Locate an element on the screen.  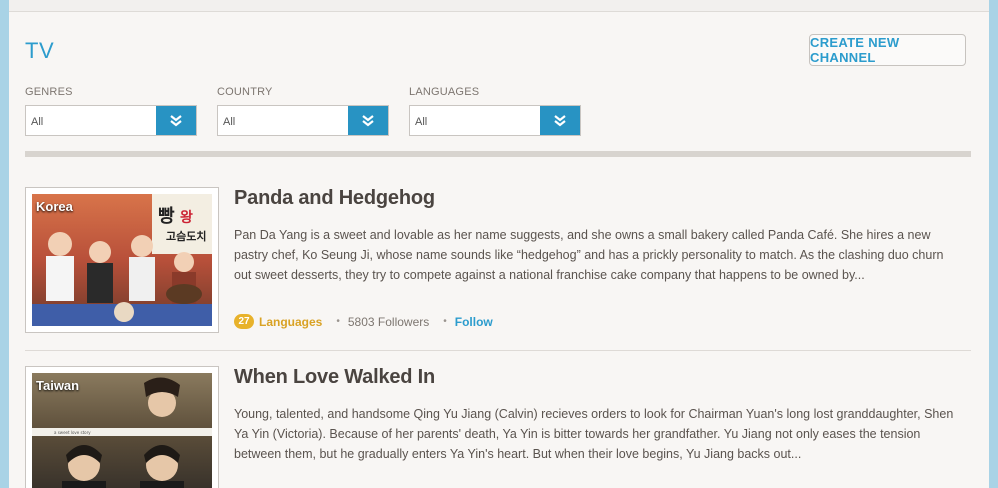
genres-dropdown-button is located at coordinates (176, 120).